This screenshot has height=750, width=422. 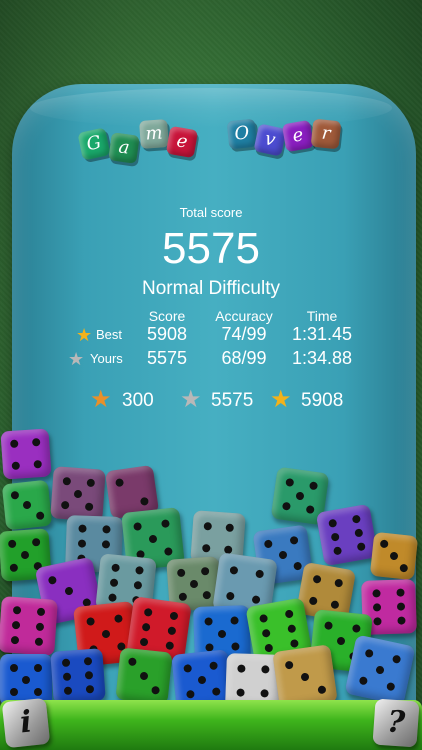 What do you see at coordinates (244, 316) in the screenshot?
I see `header-accuracy: Accuracy` at bounding box center [244, 316].